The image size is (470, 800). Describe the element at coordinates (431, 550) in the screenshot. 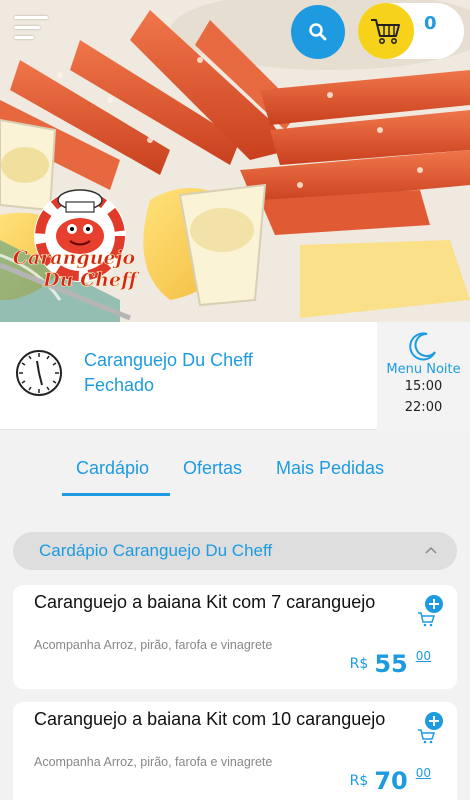

I see `chevron-up-icon` at that location.